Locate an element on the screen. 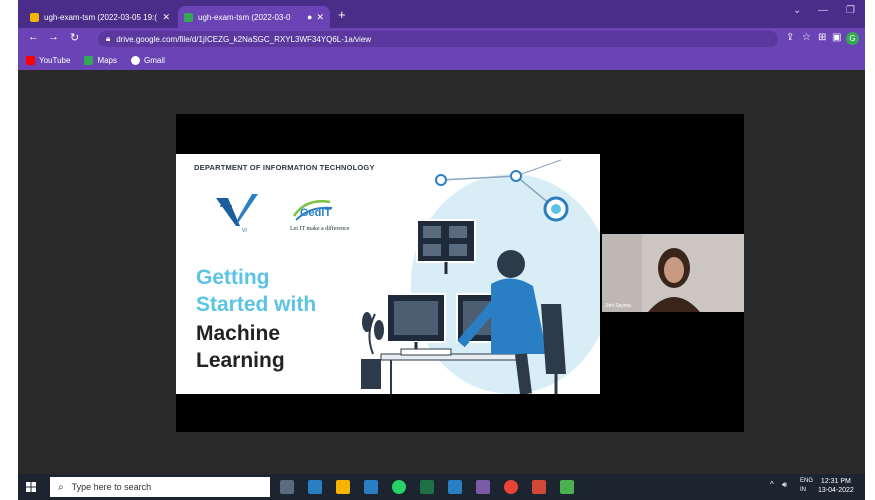  new-tab-button: + is located at coordinates (342, 14).